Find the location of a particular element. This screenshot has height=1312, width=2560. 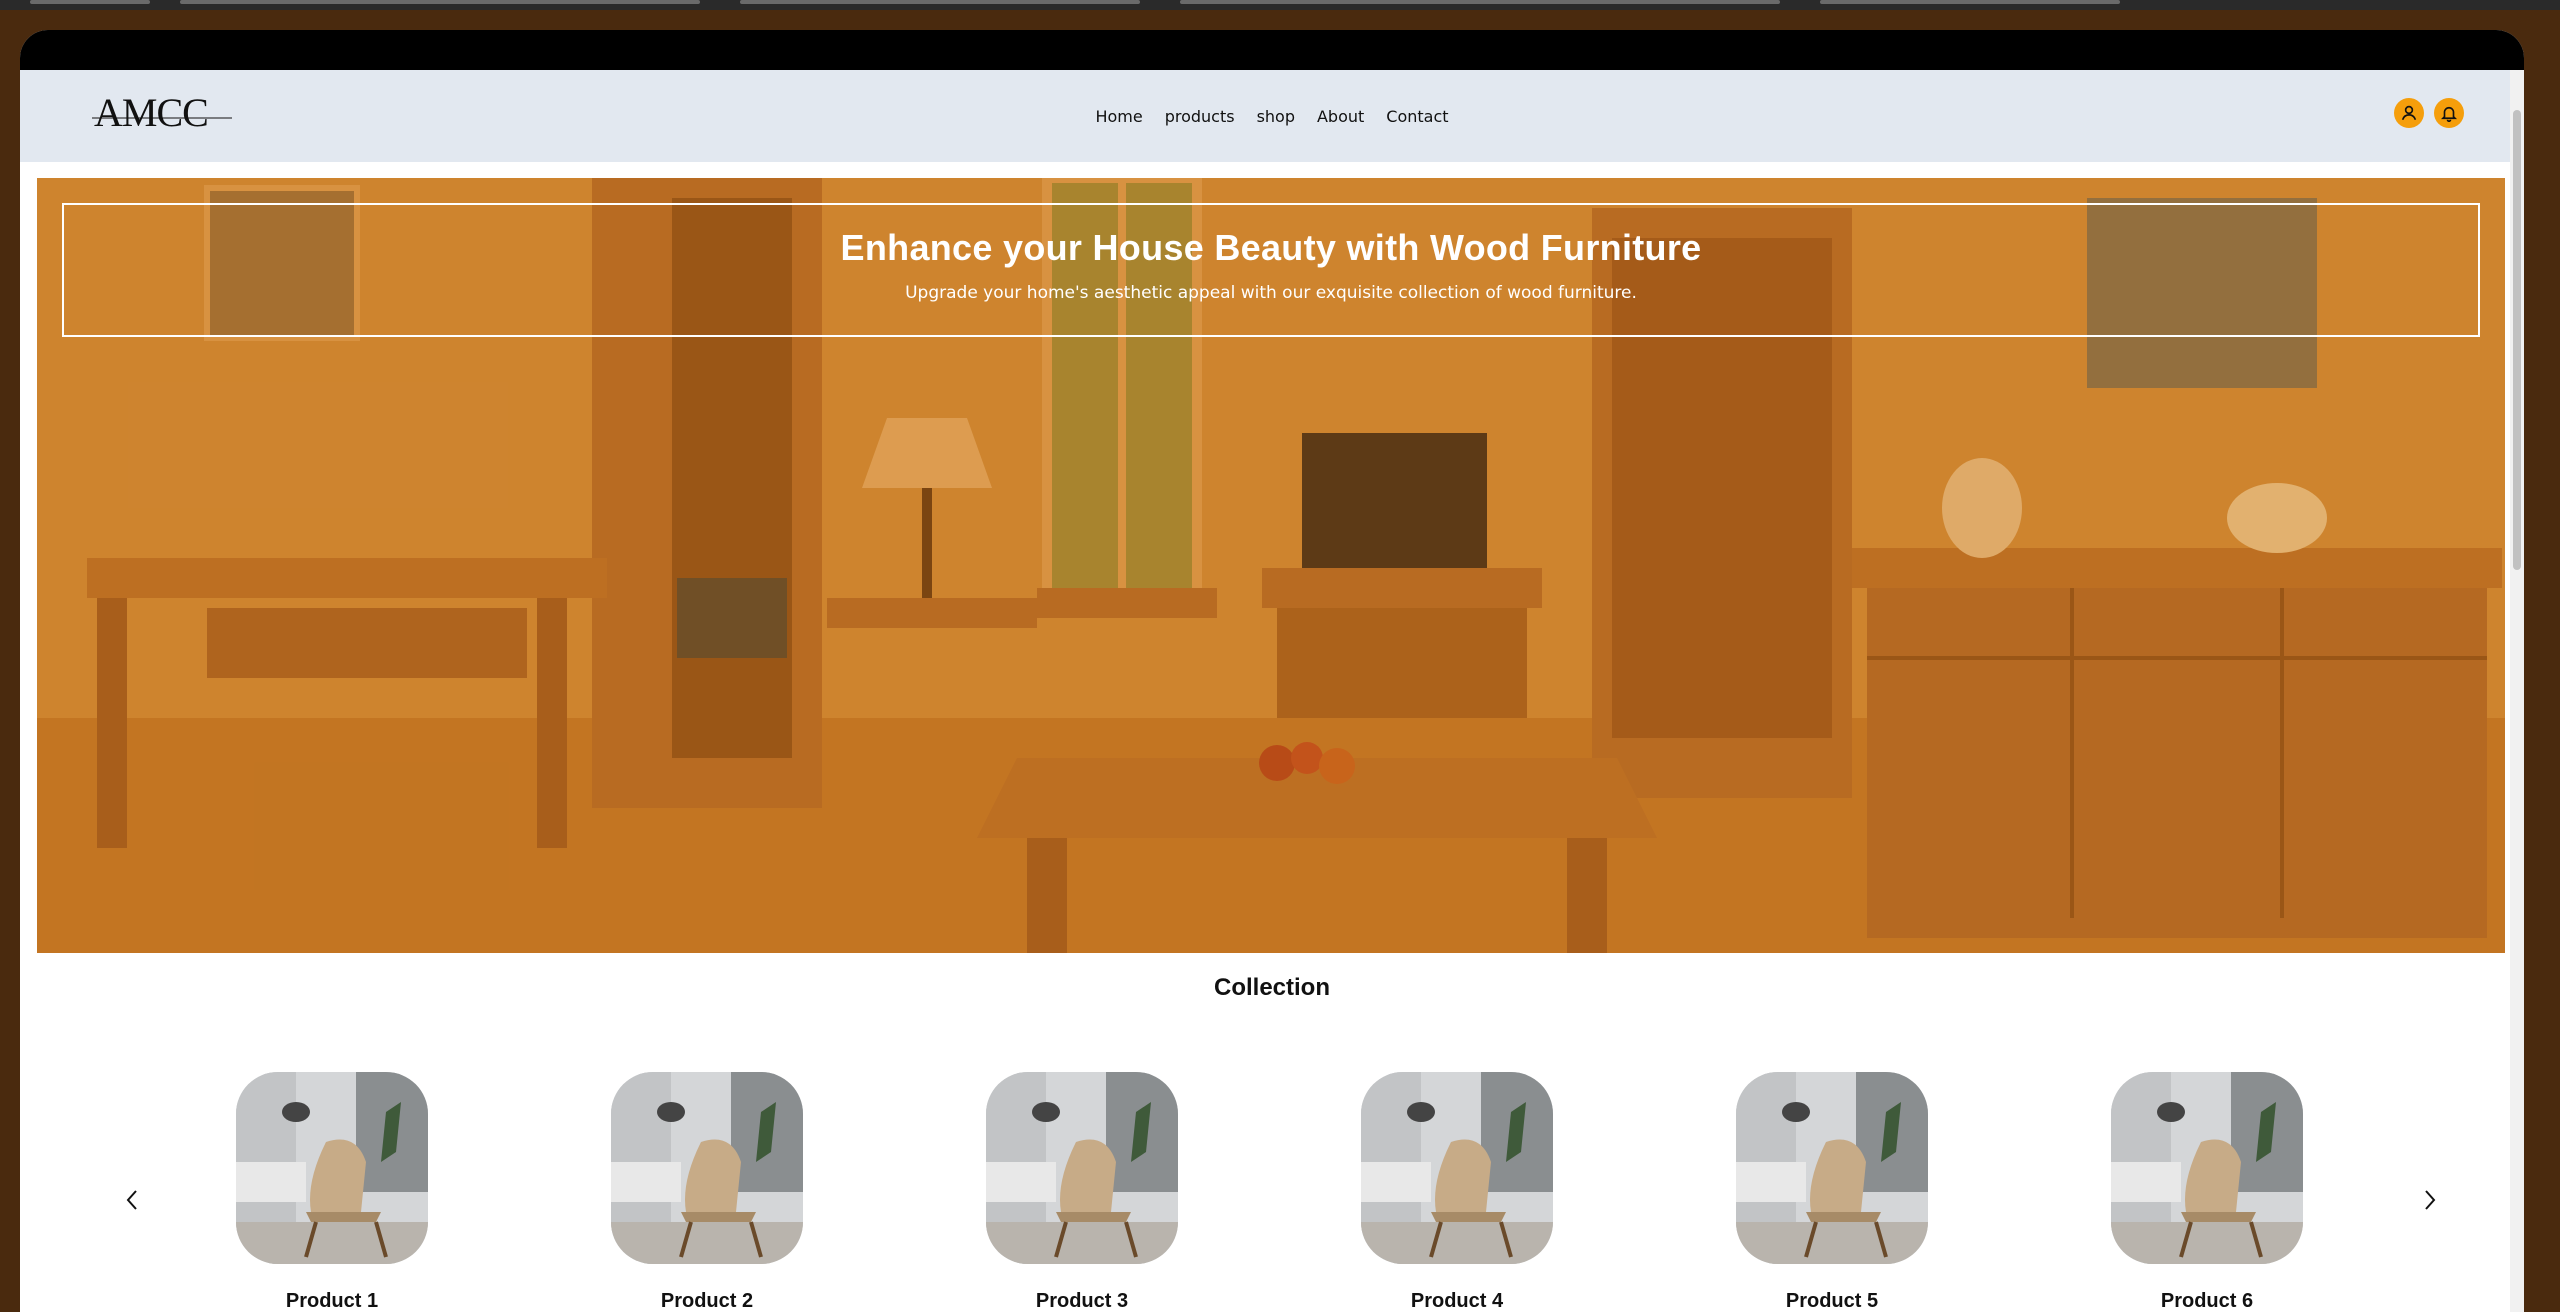

product-card: Product 1 is located at coordinates (332, 1192).